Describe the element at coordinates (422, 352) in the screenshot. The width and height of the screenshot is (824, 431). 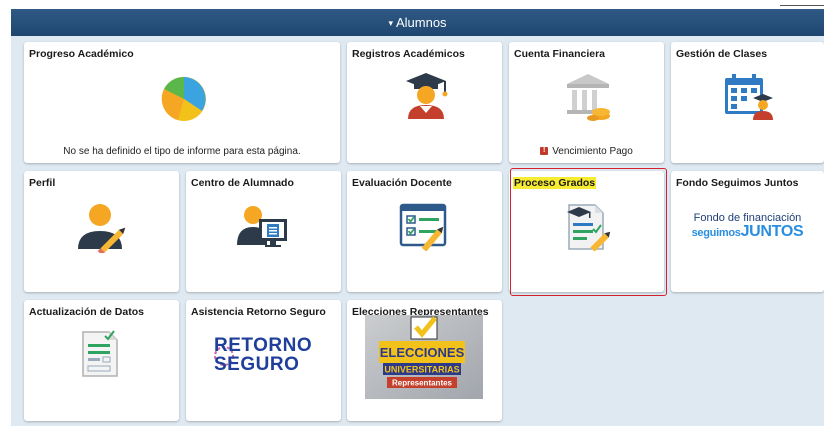
I see `banner-line1: ELECCIONES` at that location.